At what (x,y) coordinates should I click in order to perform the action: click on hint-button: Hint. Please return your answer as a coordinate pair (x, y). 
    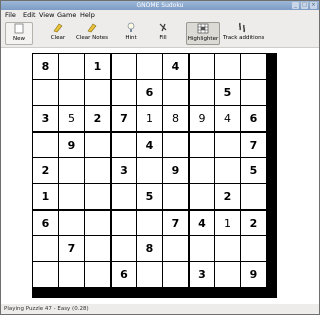
    Looking at the image, I should click on (131, 33).